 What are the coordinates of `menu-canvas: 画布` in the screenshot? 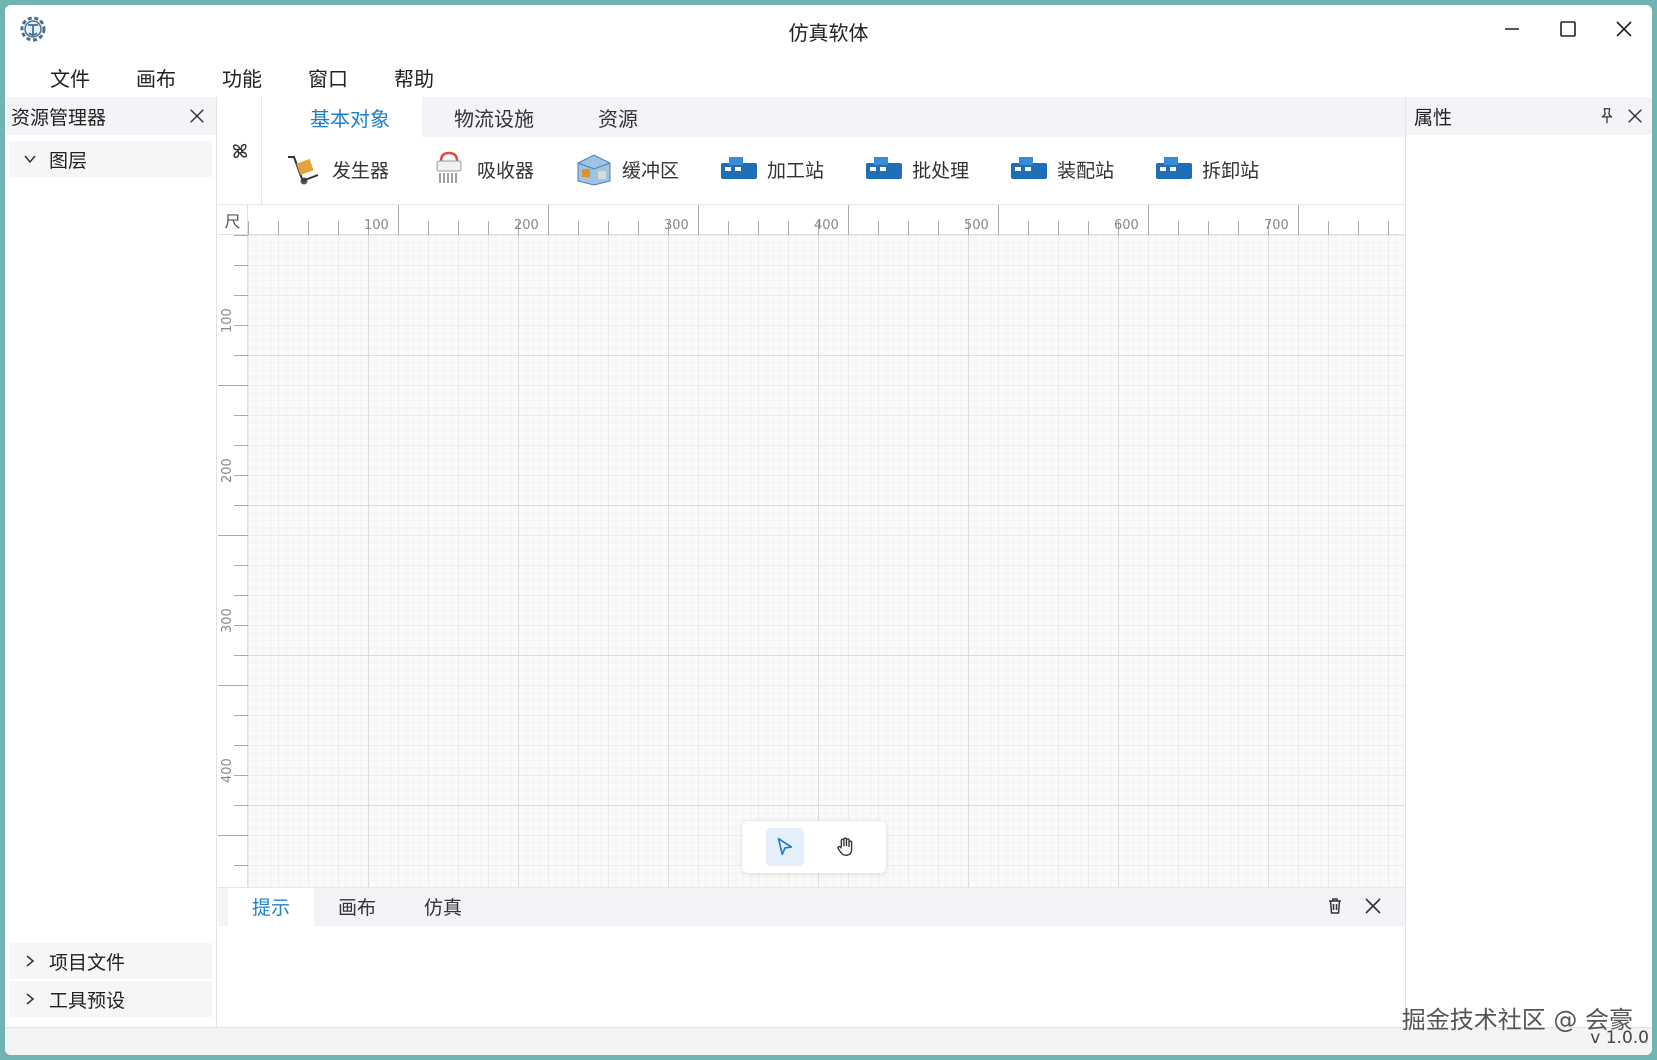 It's located at (156, 77).